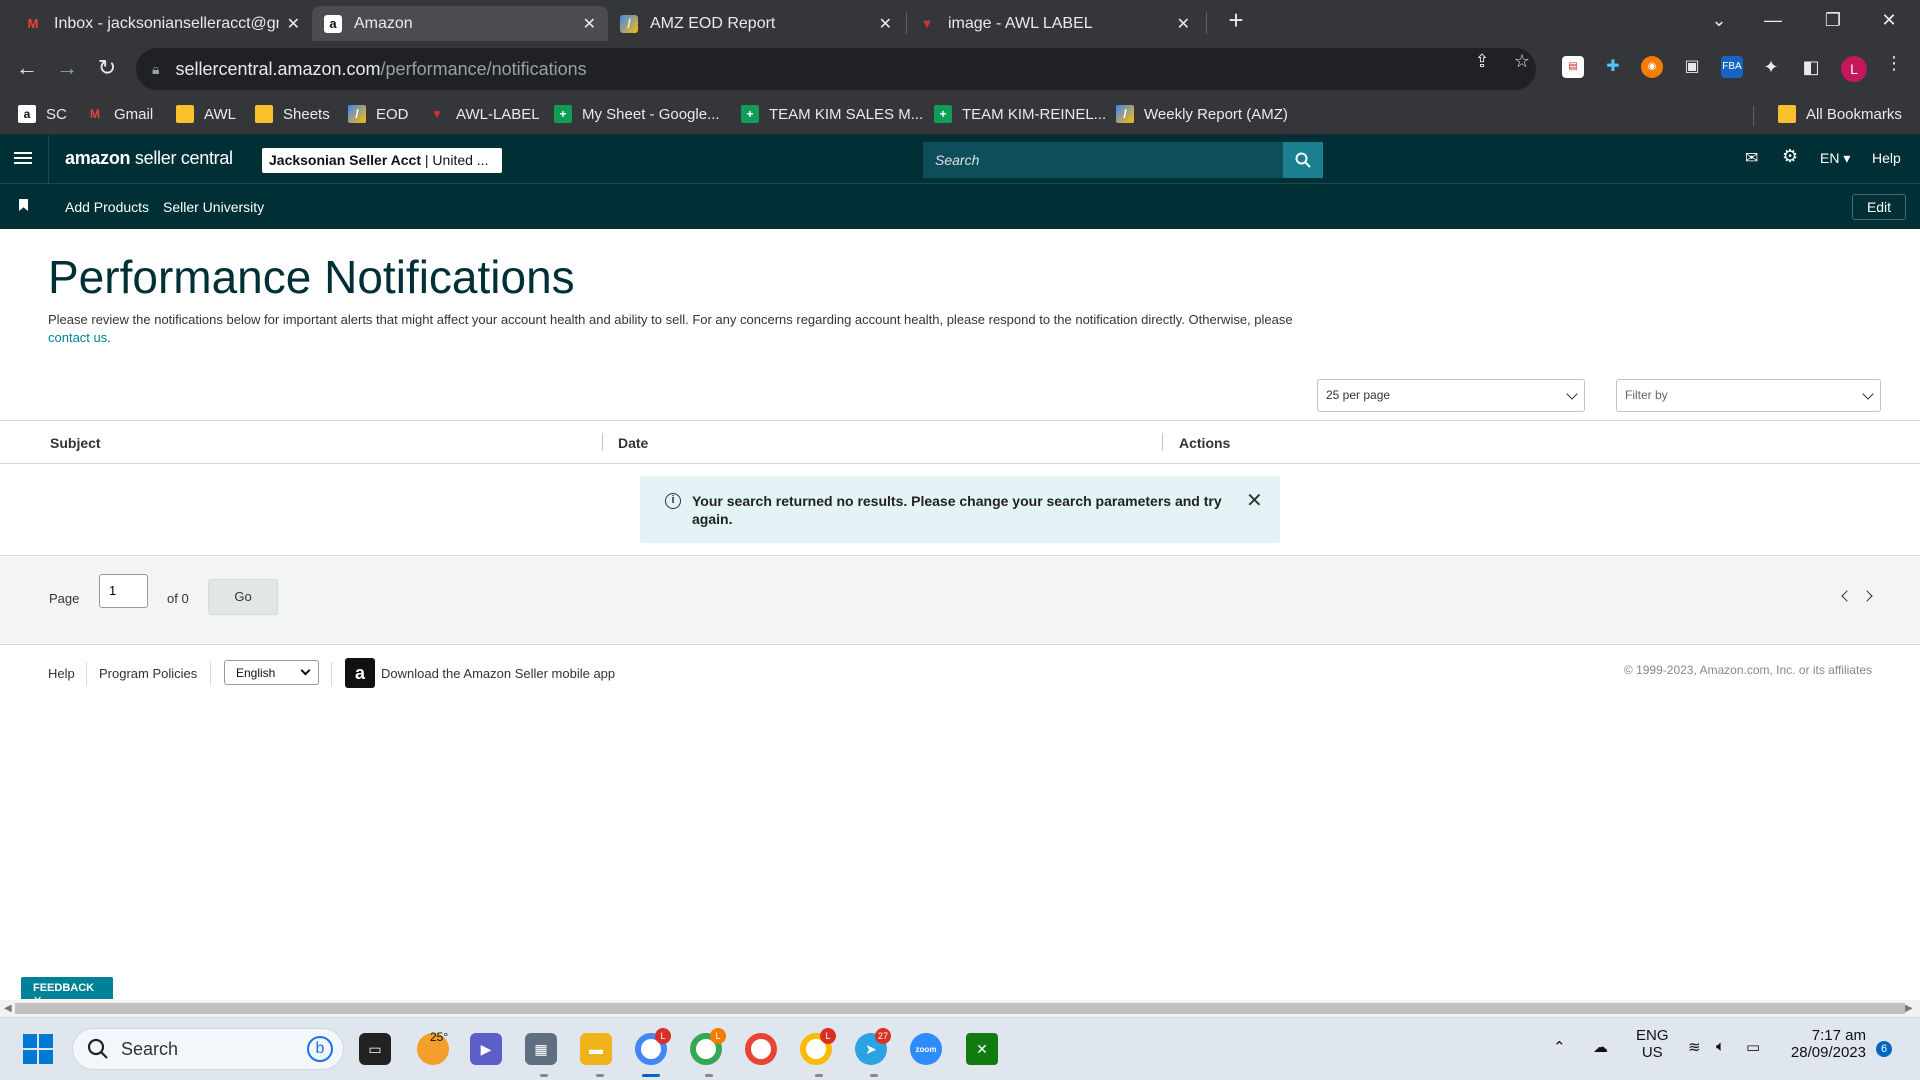 Image resolution: width=1920 pixels, height=1080 pixels. I want to click on extension-icon: ◉, so click(1652, 67).